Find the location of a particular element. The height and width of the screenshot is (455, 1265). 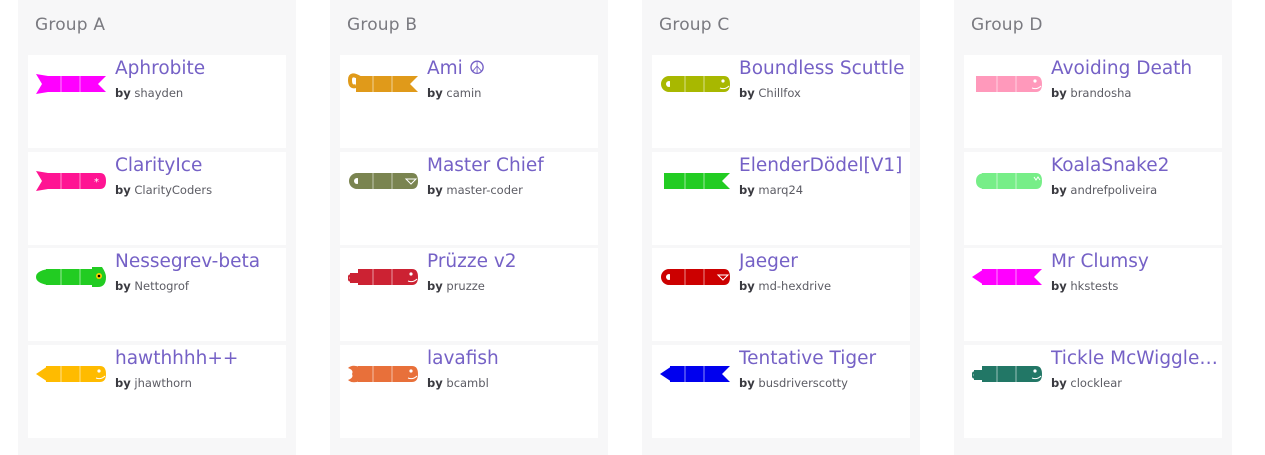

snake-author: by brandosha is located at coordinates (1091, 93).